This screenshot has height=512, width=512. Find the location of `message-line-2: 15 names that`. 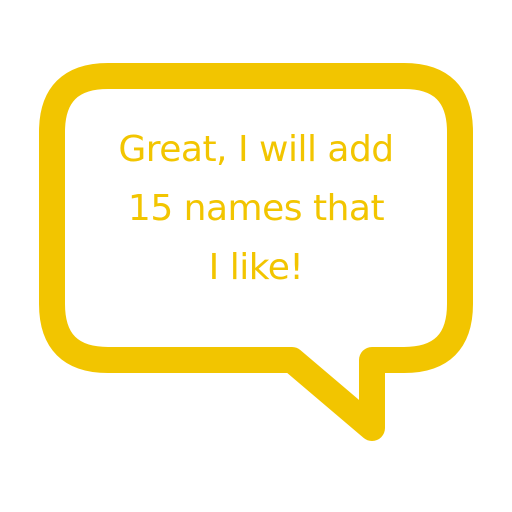

message-line-2: 15 names that is located at coordinates (256, 208).